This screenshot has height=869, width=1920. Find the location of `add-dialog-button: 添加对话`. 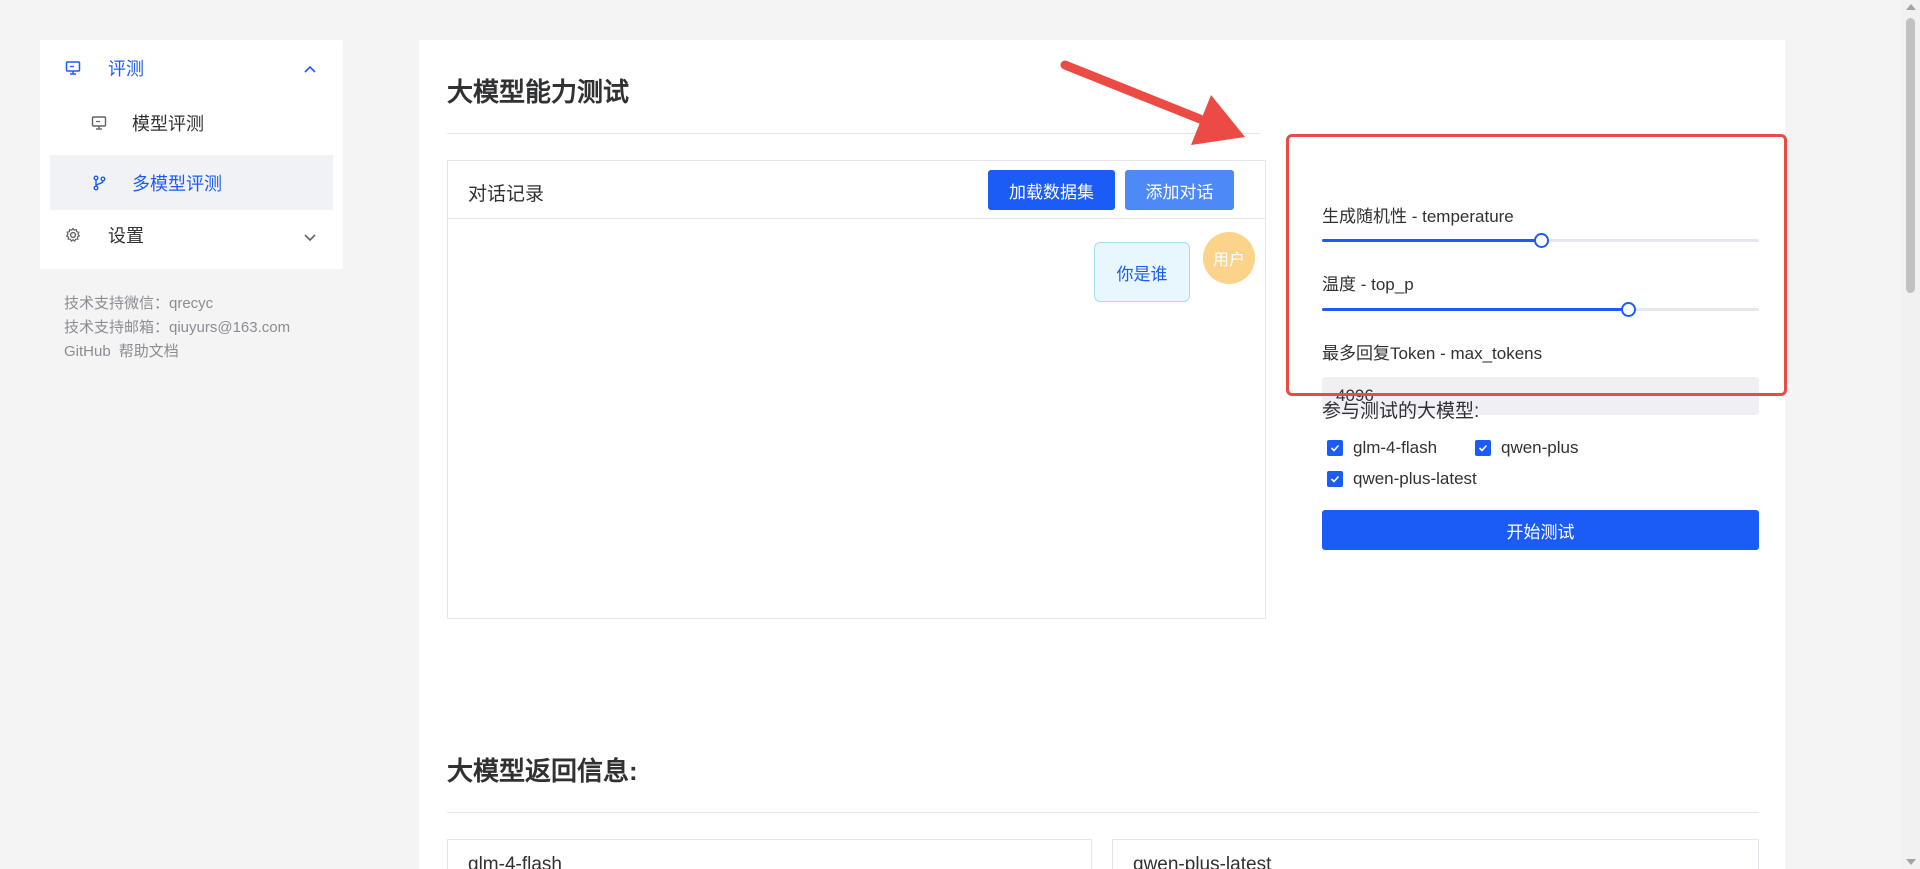

add-dialog-button: 添加对话 is located at coordinates (1179, 190).